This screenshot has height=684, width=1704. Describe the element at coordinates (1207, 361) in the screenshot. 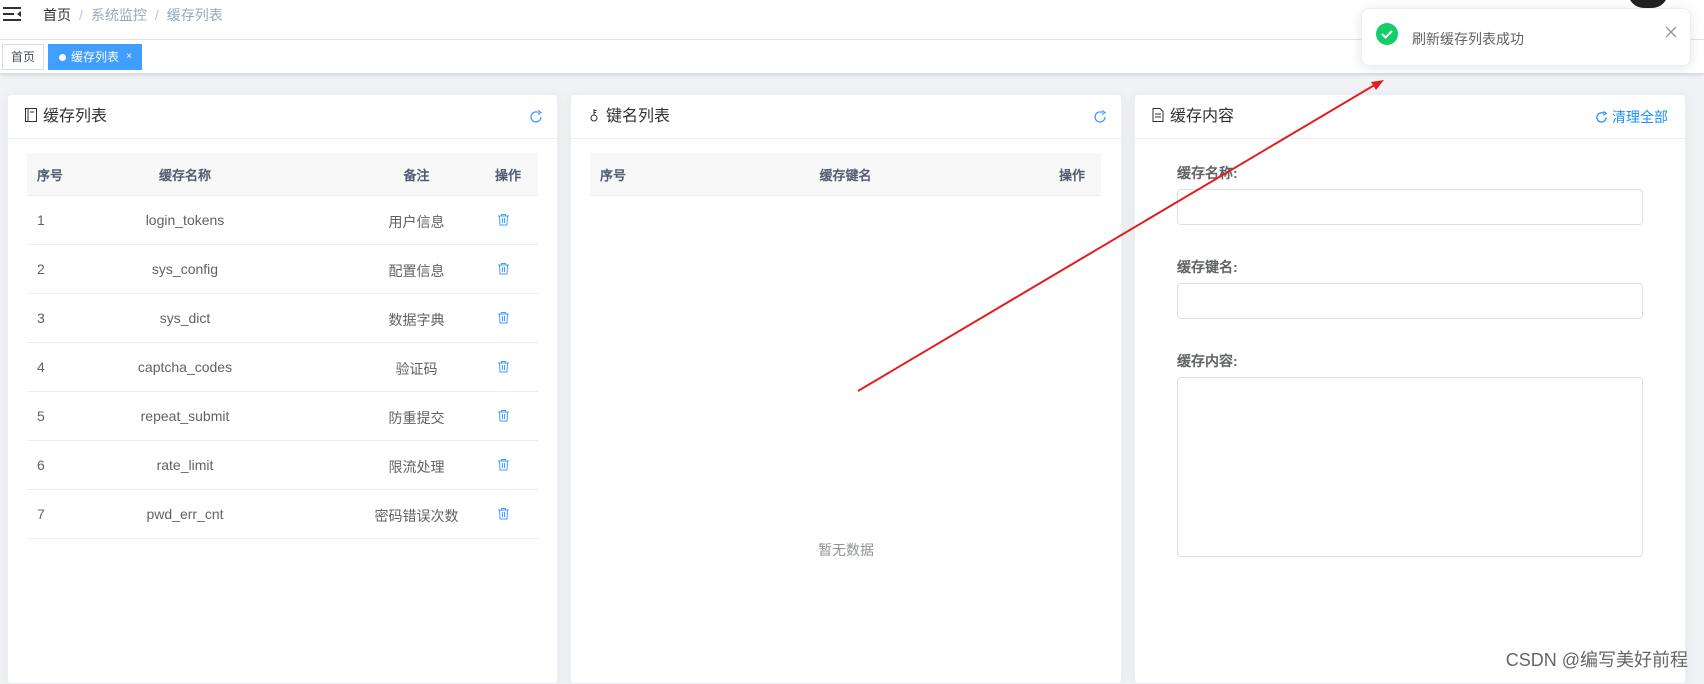

I see `cache-content-label: 缓存内容:` at that location.